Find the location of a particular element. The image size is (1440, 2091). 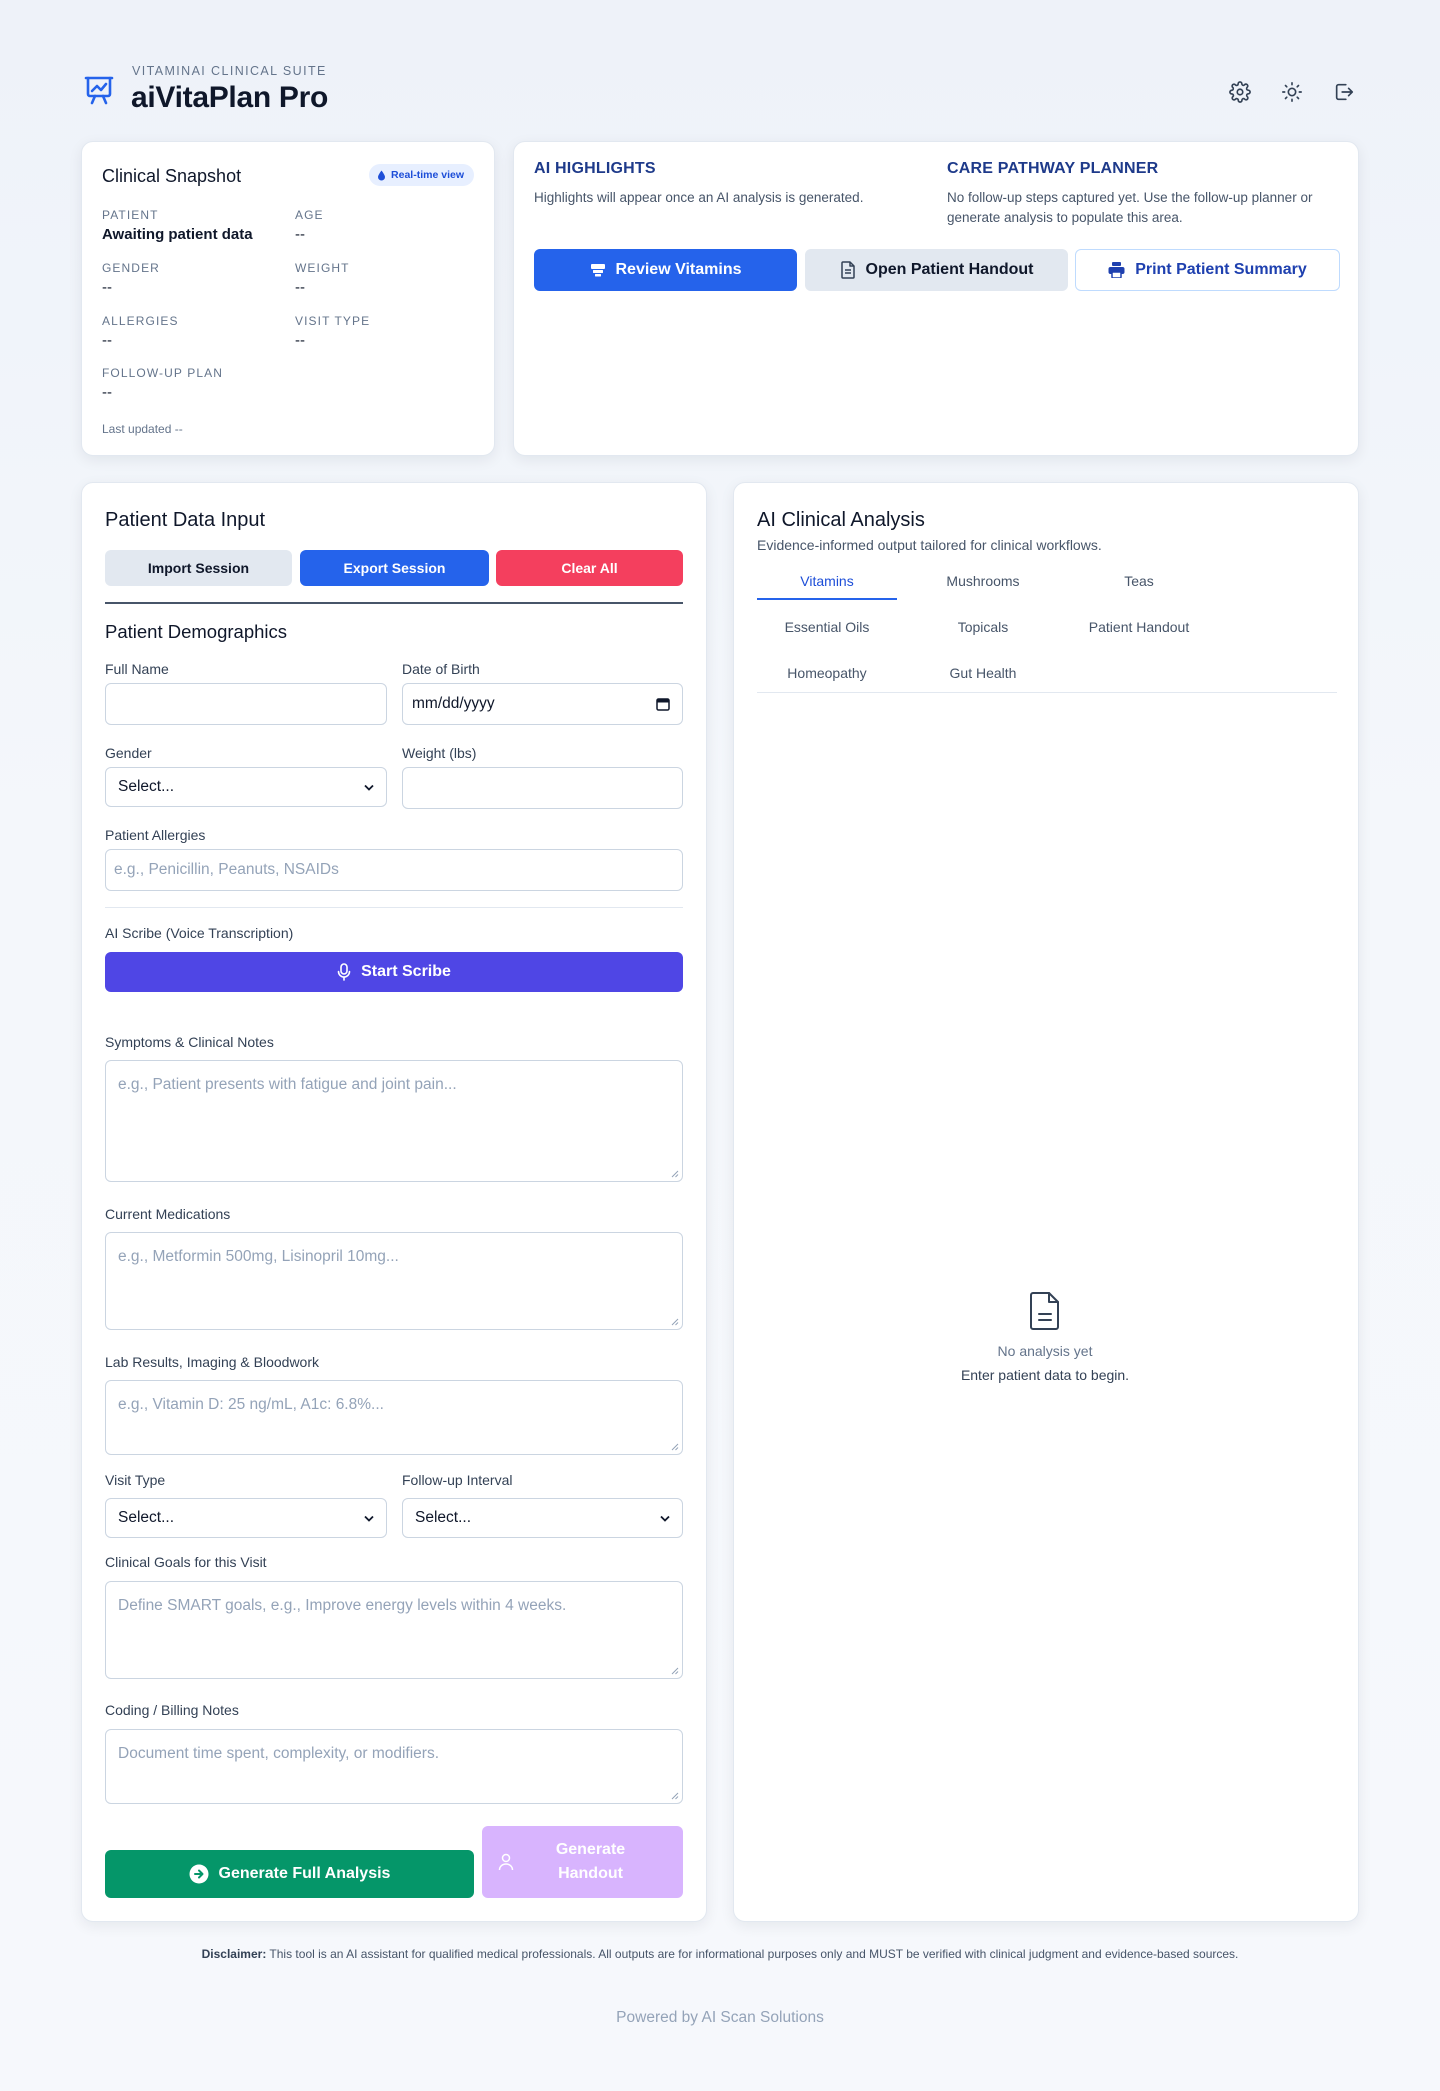

printer-icon is located at coordinates (1116, 270).